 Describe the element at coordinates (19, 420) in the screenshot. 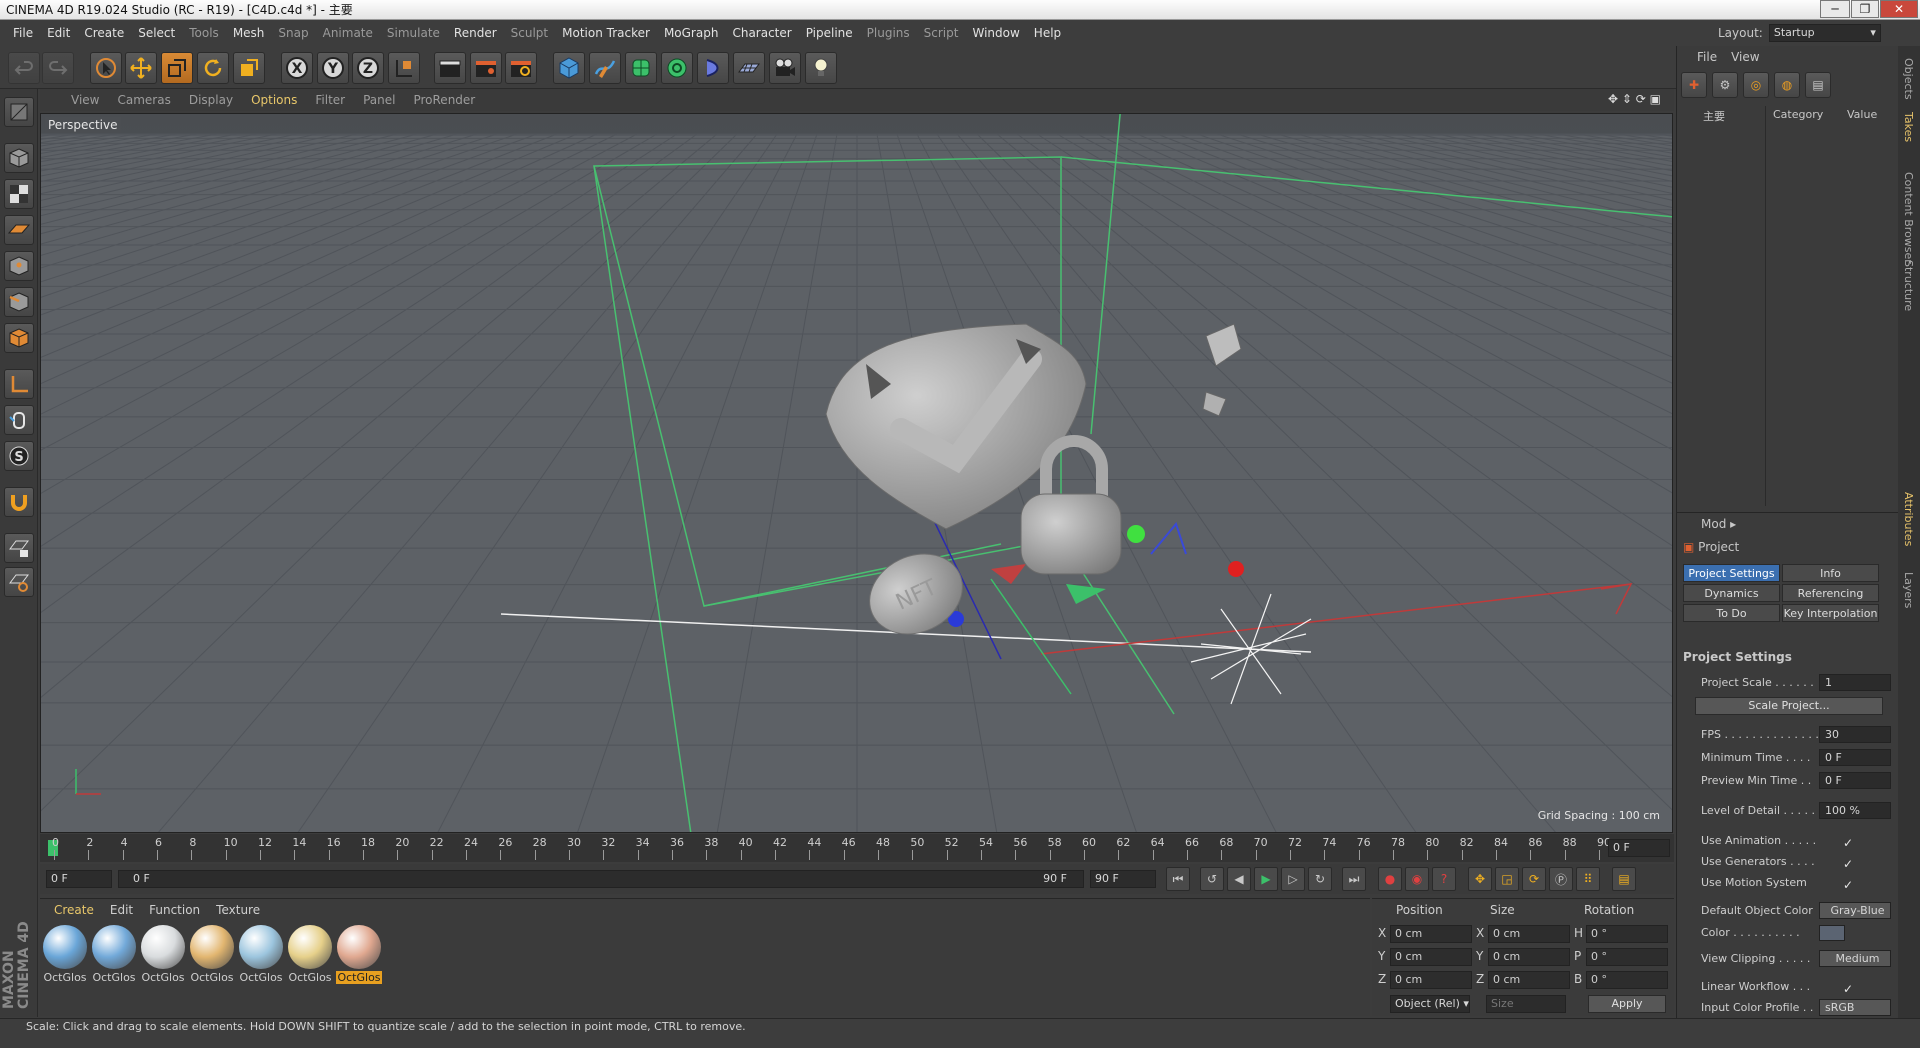

I see `tweak-mode-button` at that location.